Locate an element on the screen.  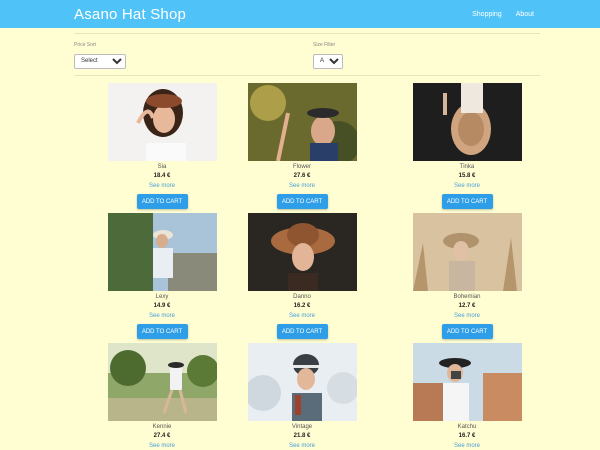
product-photo-kennie is located at coordinates (162, 382).